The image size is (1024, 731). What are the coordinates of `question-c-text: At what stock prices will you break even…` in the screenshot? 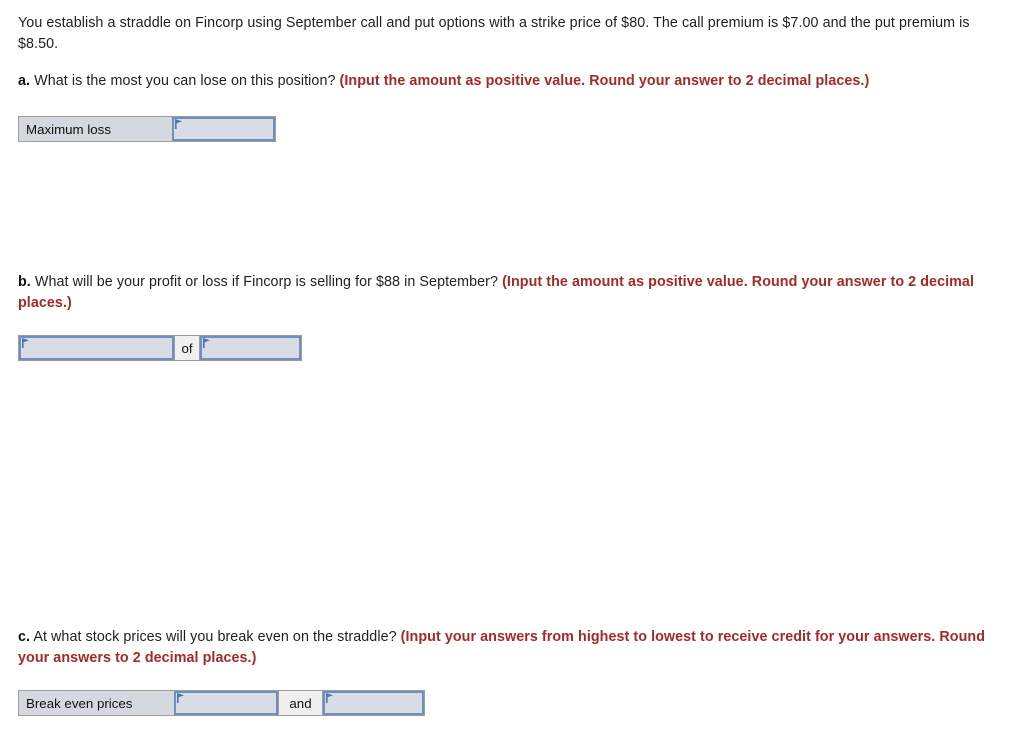 It's located at (215, 637).